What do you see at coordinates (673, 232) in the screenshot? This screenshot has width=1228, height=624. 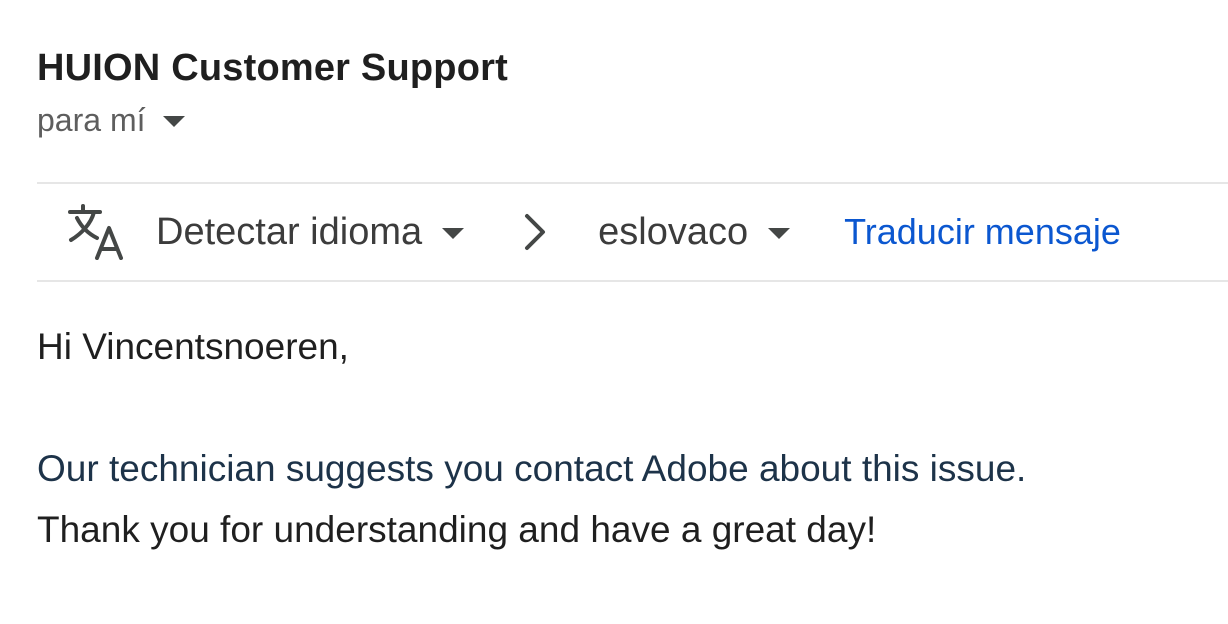 I see `target-language-label: eslovaco` at bounding box center [673, 232].